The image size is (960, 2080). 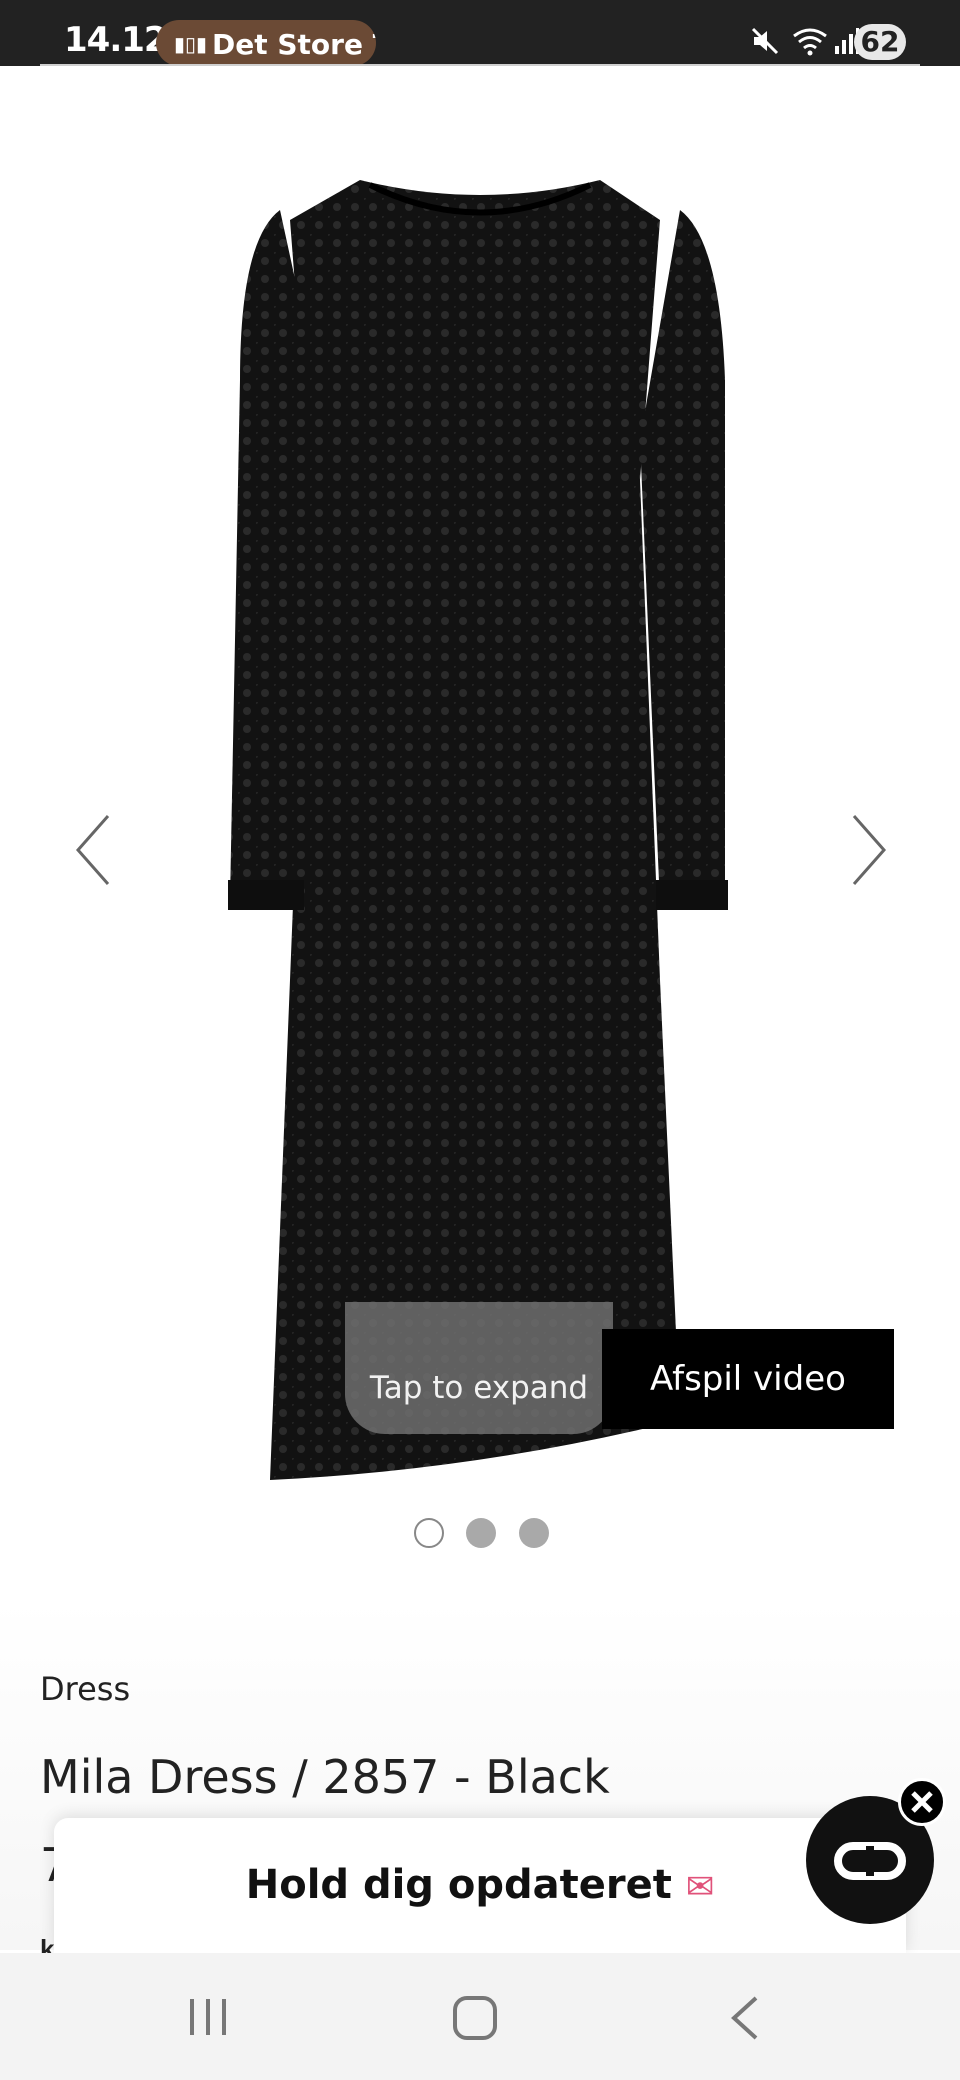 What do you see at coordinates (294, 44) in the screenshot?
I see `media-label: Det Store T` at bounding box center [294, 44].